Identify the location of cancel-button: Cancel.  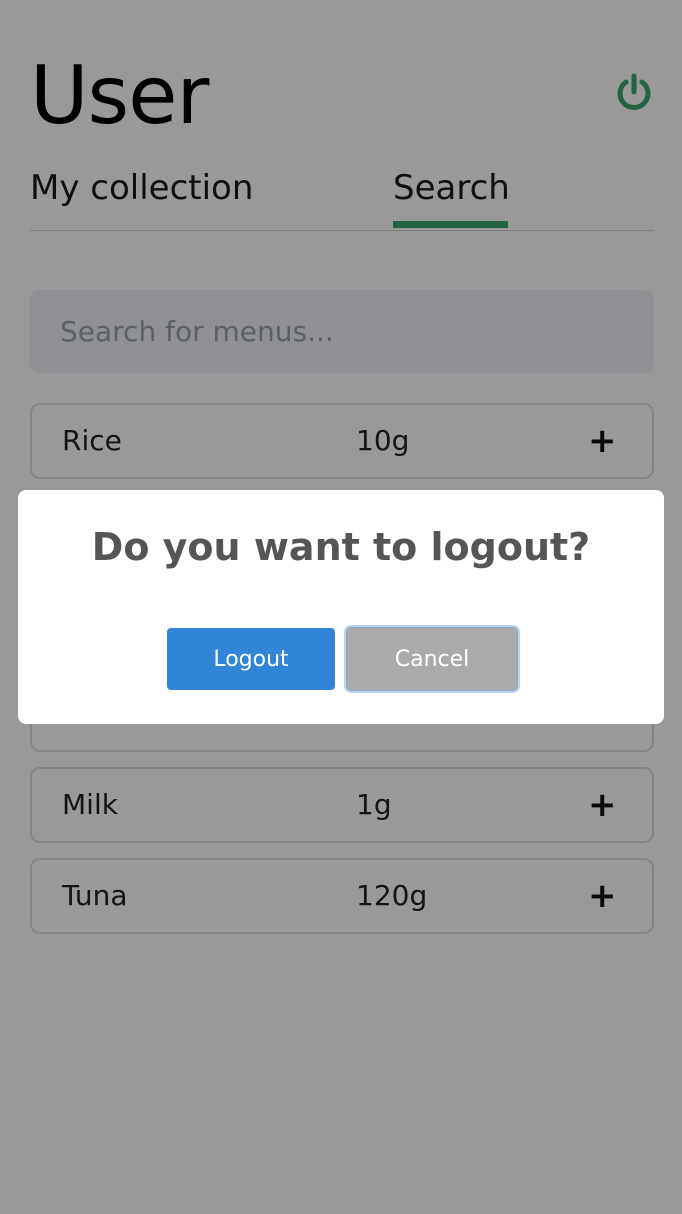
(432, 659).